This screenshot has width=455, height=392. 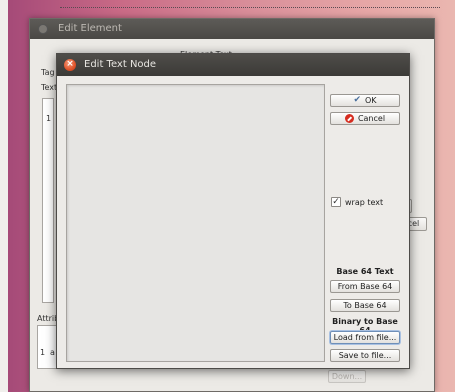 What do you see at coordinates (70, 65) in the screenshot?
I see `close-icon: ×` at bounding box center [70, 65].